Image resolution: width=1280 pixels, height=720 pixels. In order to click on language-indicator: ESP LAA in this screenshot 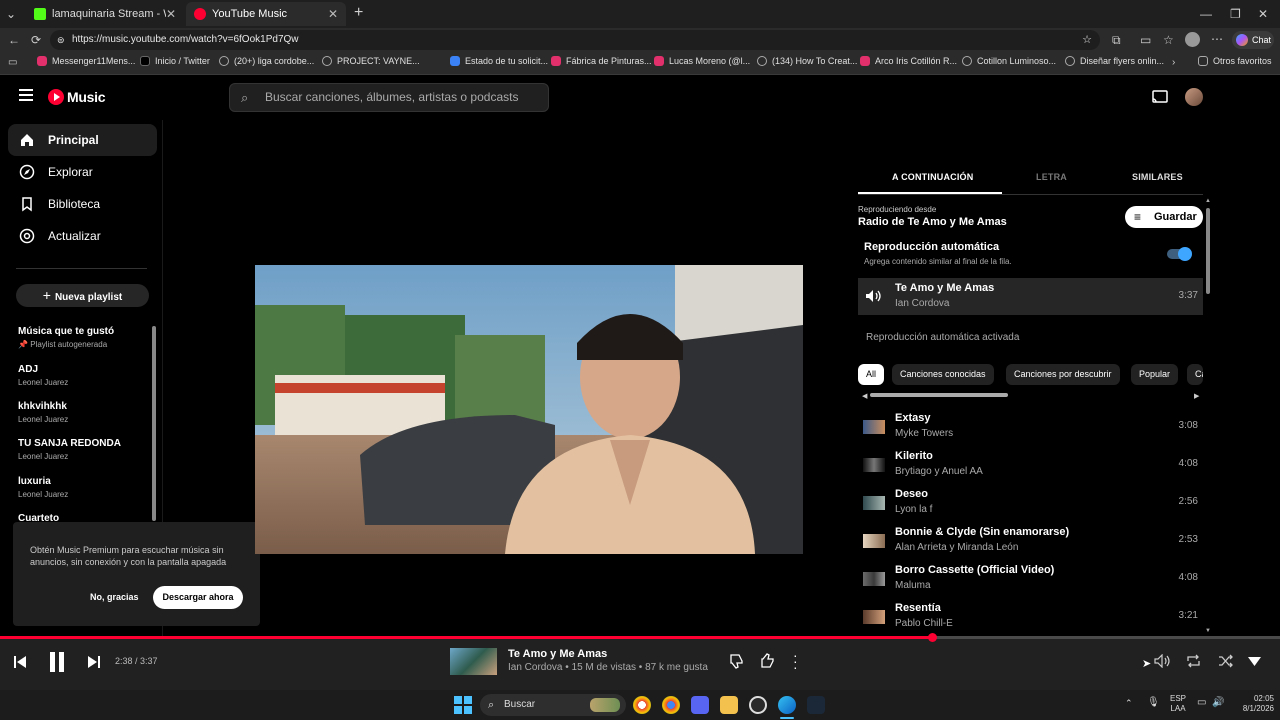, I will do `click(1178, 704)`.